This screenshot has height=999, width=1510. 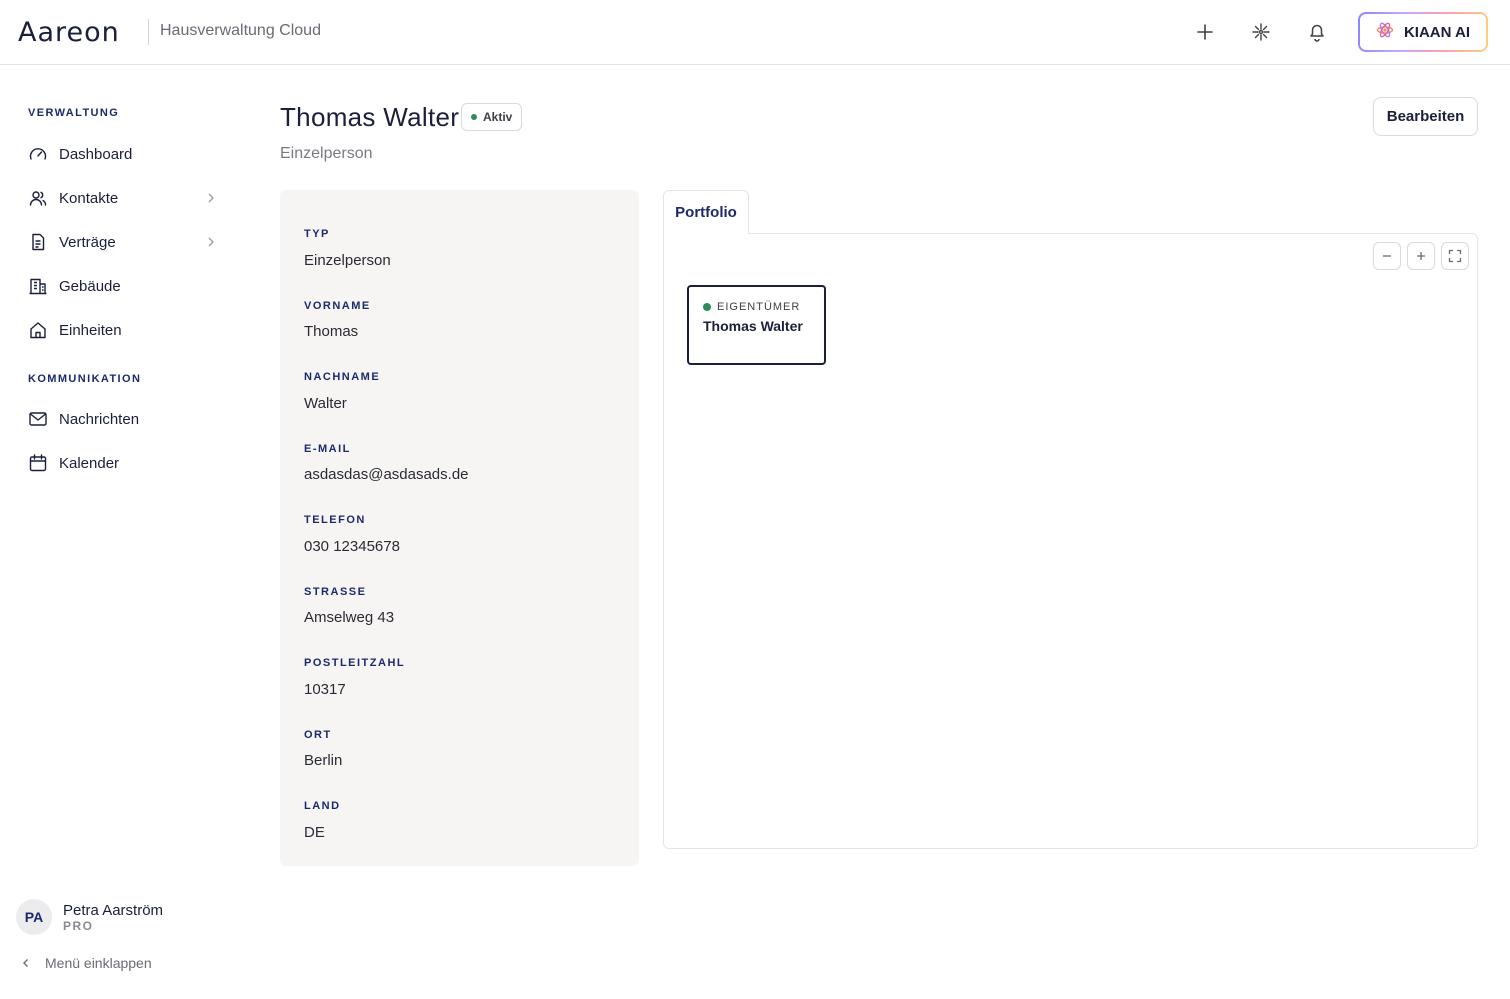 I want to click on fullscreen-button, so click(x=1455, y=256).